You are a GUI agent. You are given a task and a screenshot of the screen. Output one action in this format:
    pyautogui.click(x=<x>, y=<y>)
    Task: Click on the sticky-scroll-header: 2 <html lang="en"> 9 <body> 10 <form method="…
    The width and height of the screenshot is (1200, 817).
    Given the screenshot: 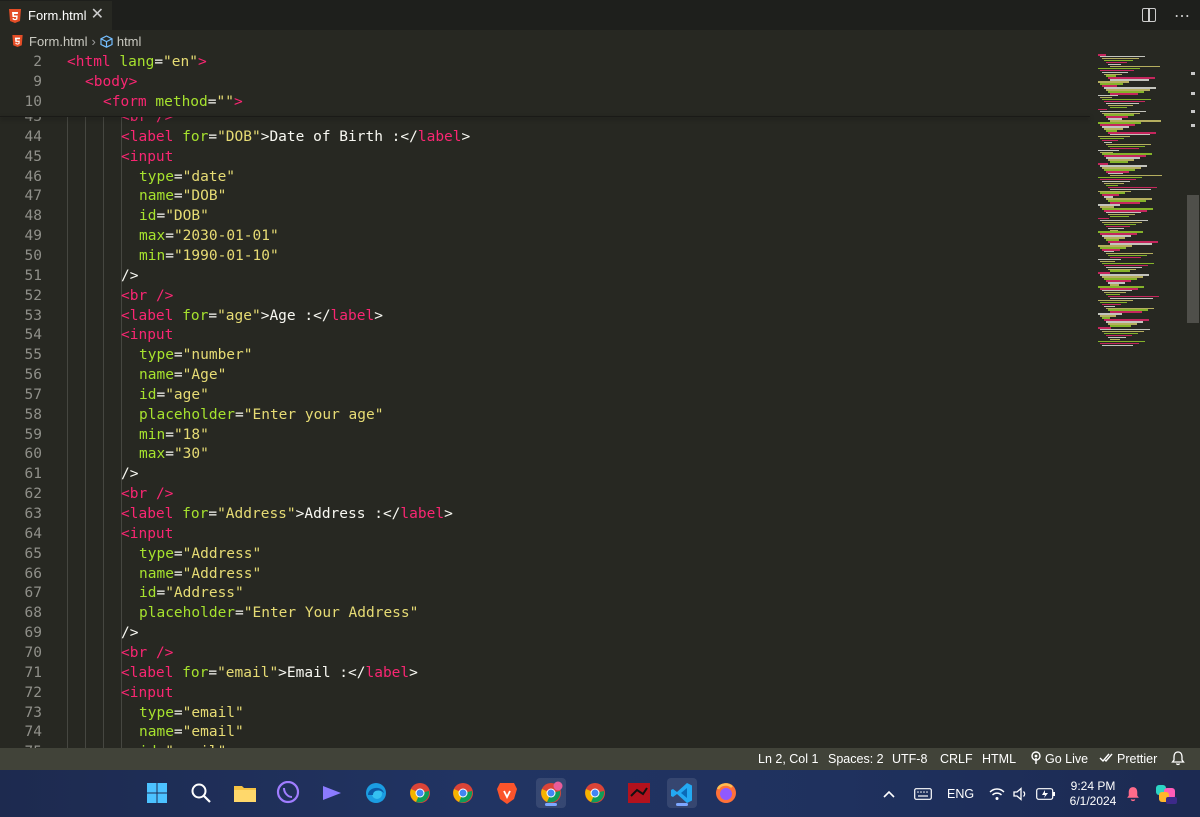 What is the action you would take?
    pyautogui.click(x=545, y=84)
    